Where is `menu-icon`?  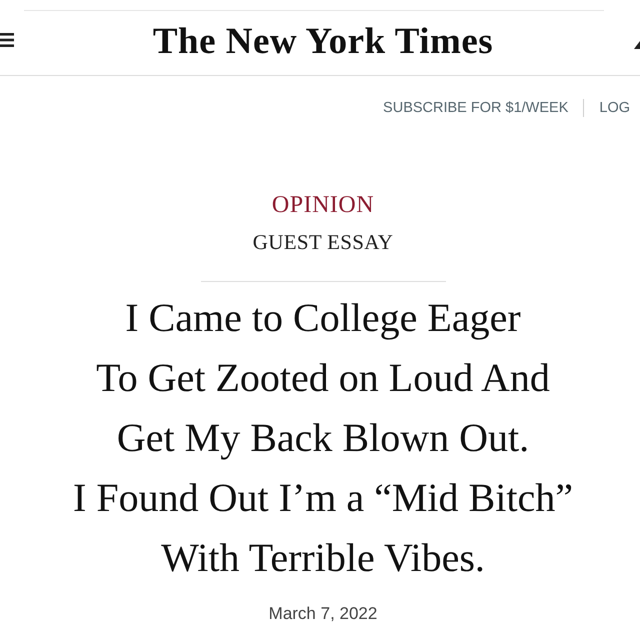 menu-icon is located at coordinates (7, 40).